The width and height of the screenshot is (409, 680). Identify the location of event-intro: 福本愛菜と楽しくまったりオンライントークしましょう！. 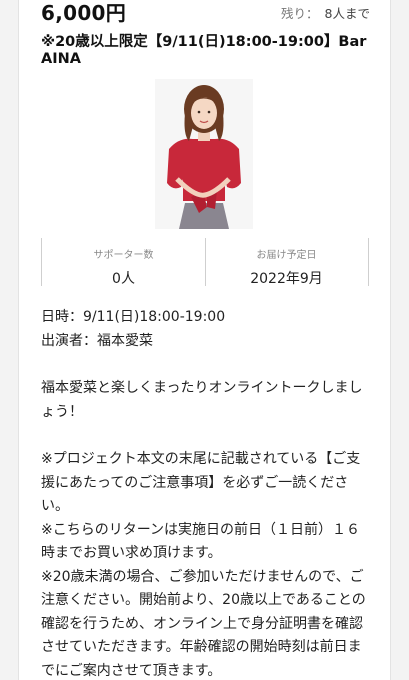
(202, 400).